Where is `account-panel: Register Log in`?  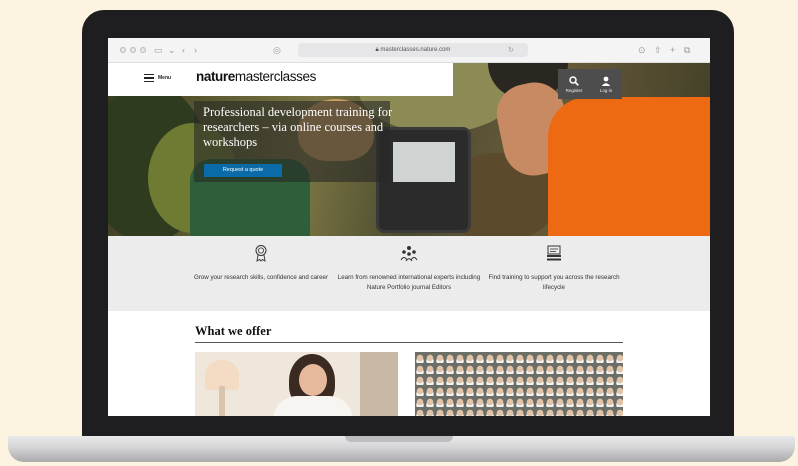
account-panel: Register Log in is located at coordinates (590, 84).